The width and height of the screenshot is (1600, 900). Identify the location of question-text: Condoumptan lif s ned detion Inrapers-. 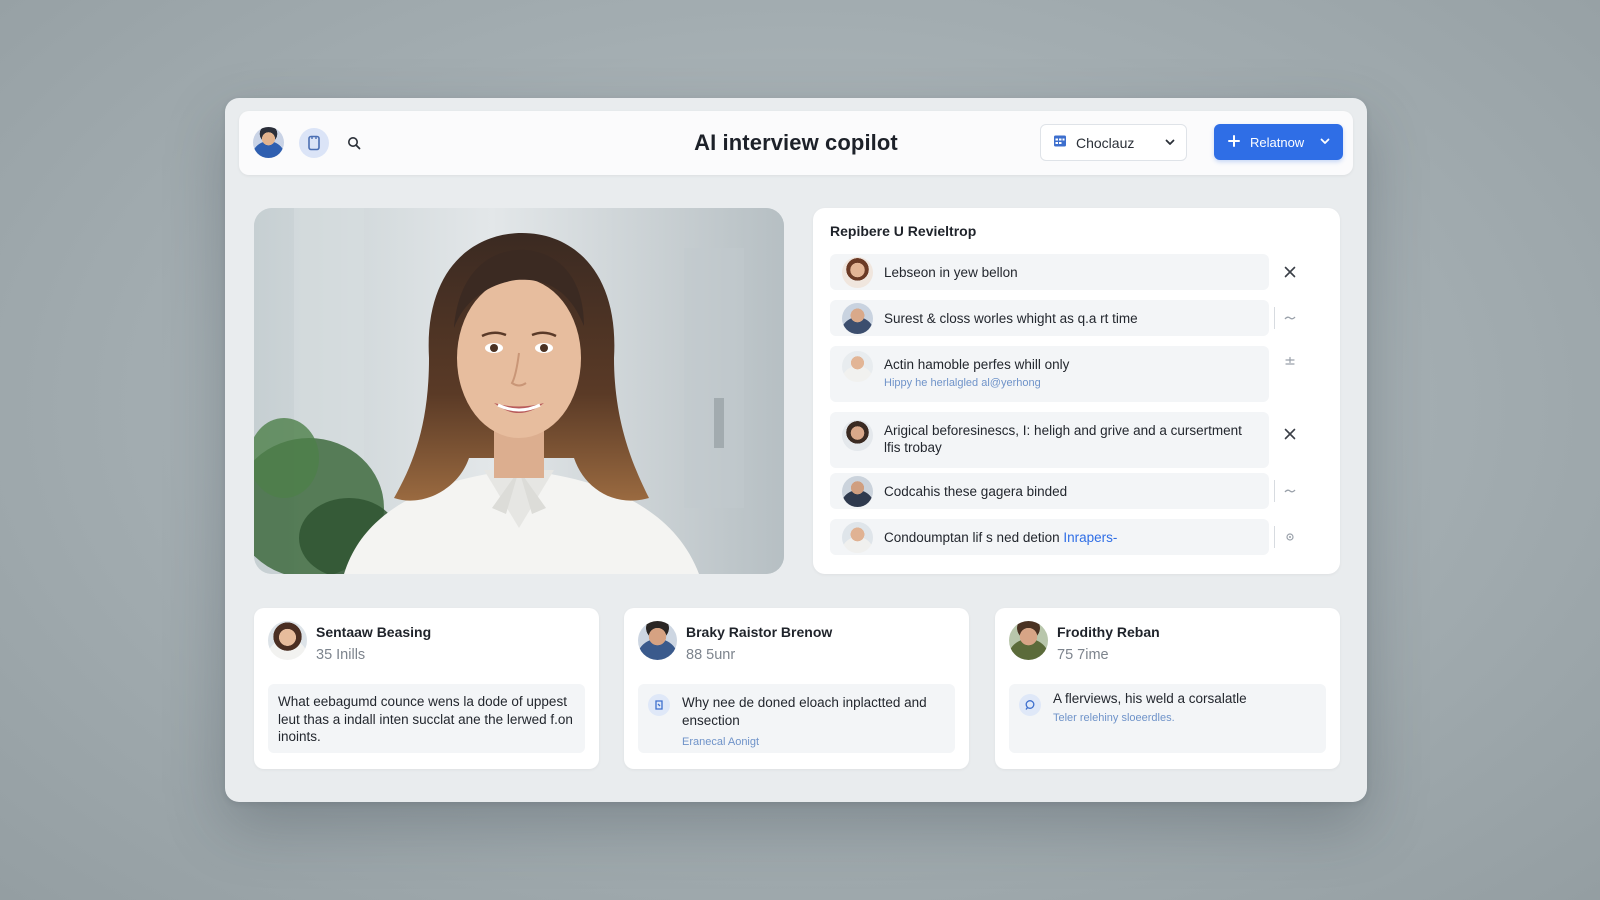
(1071, 537).